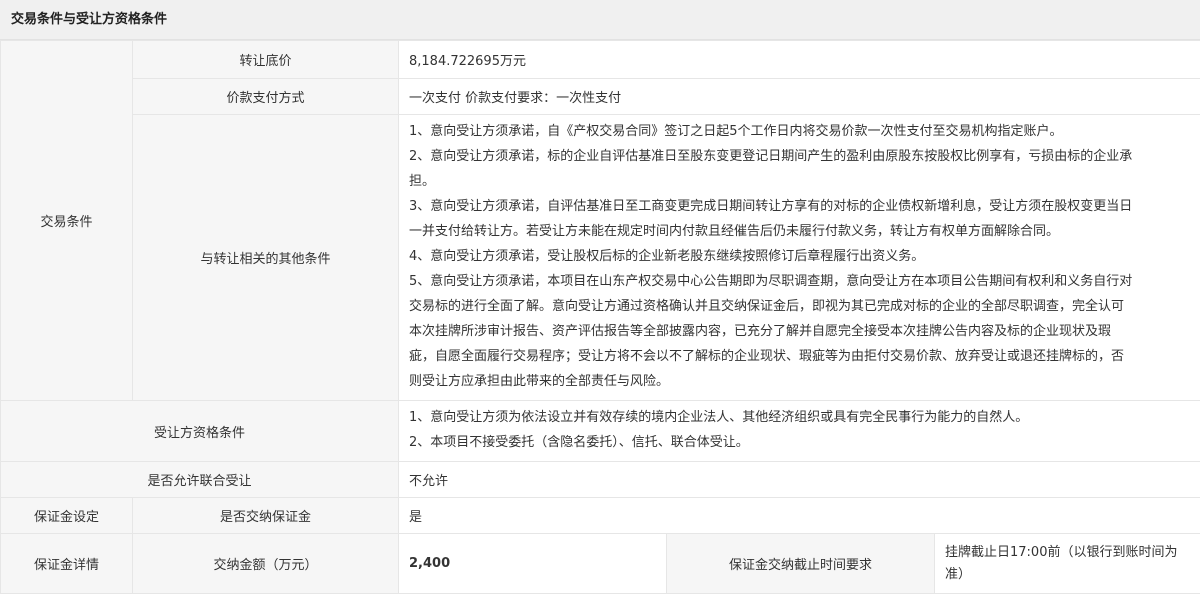 This screenshot has width=1200, height=594. What do you see at coordinates (800, 381) in the screenshot?
I see `other-condition-line: 则受让方应承担由此带来的全部责任与风险。` at bounding box center [800, 381].